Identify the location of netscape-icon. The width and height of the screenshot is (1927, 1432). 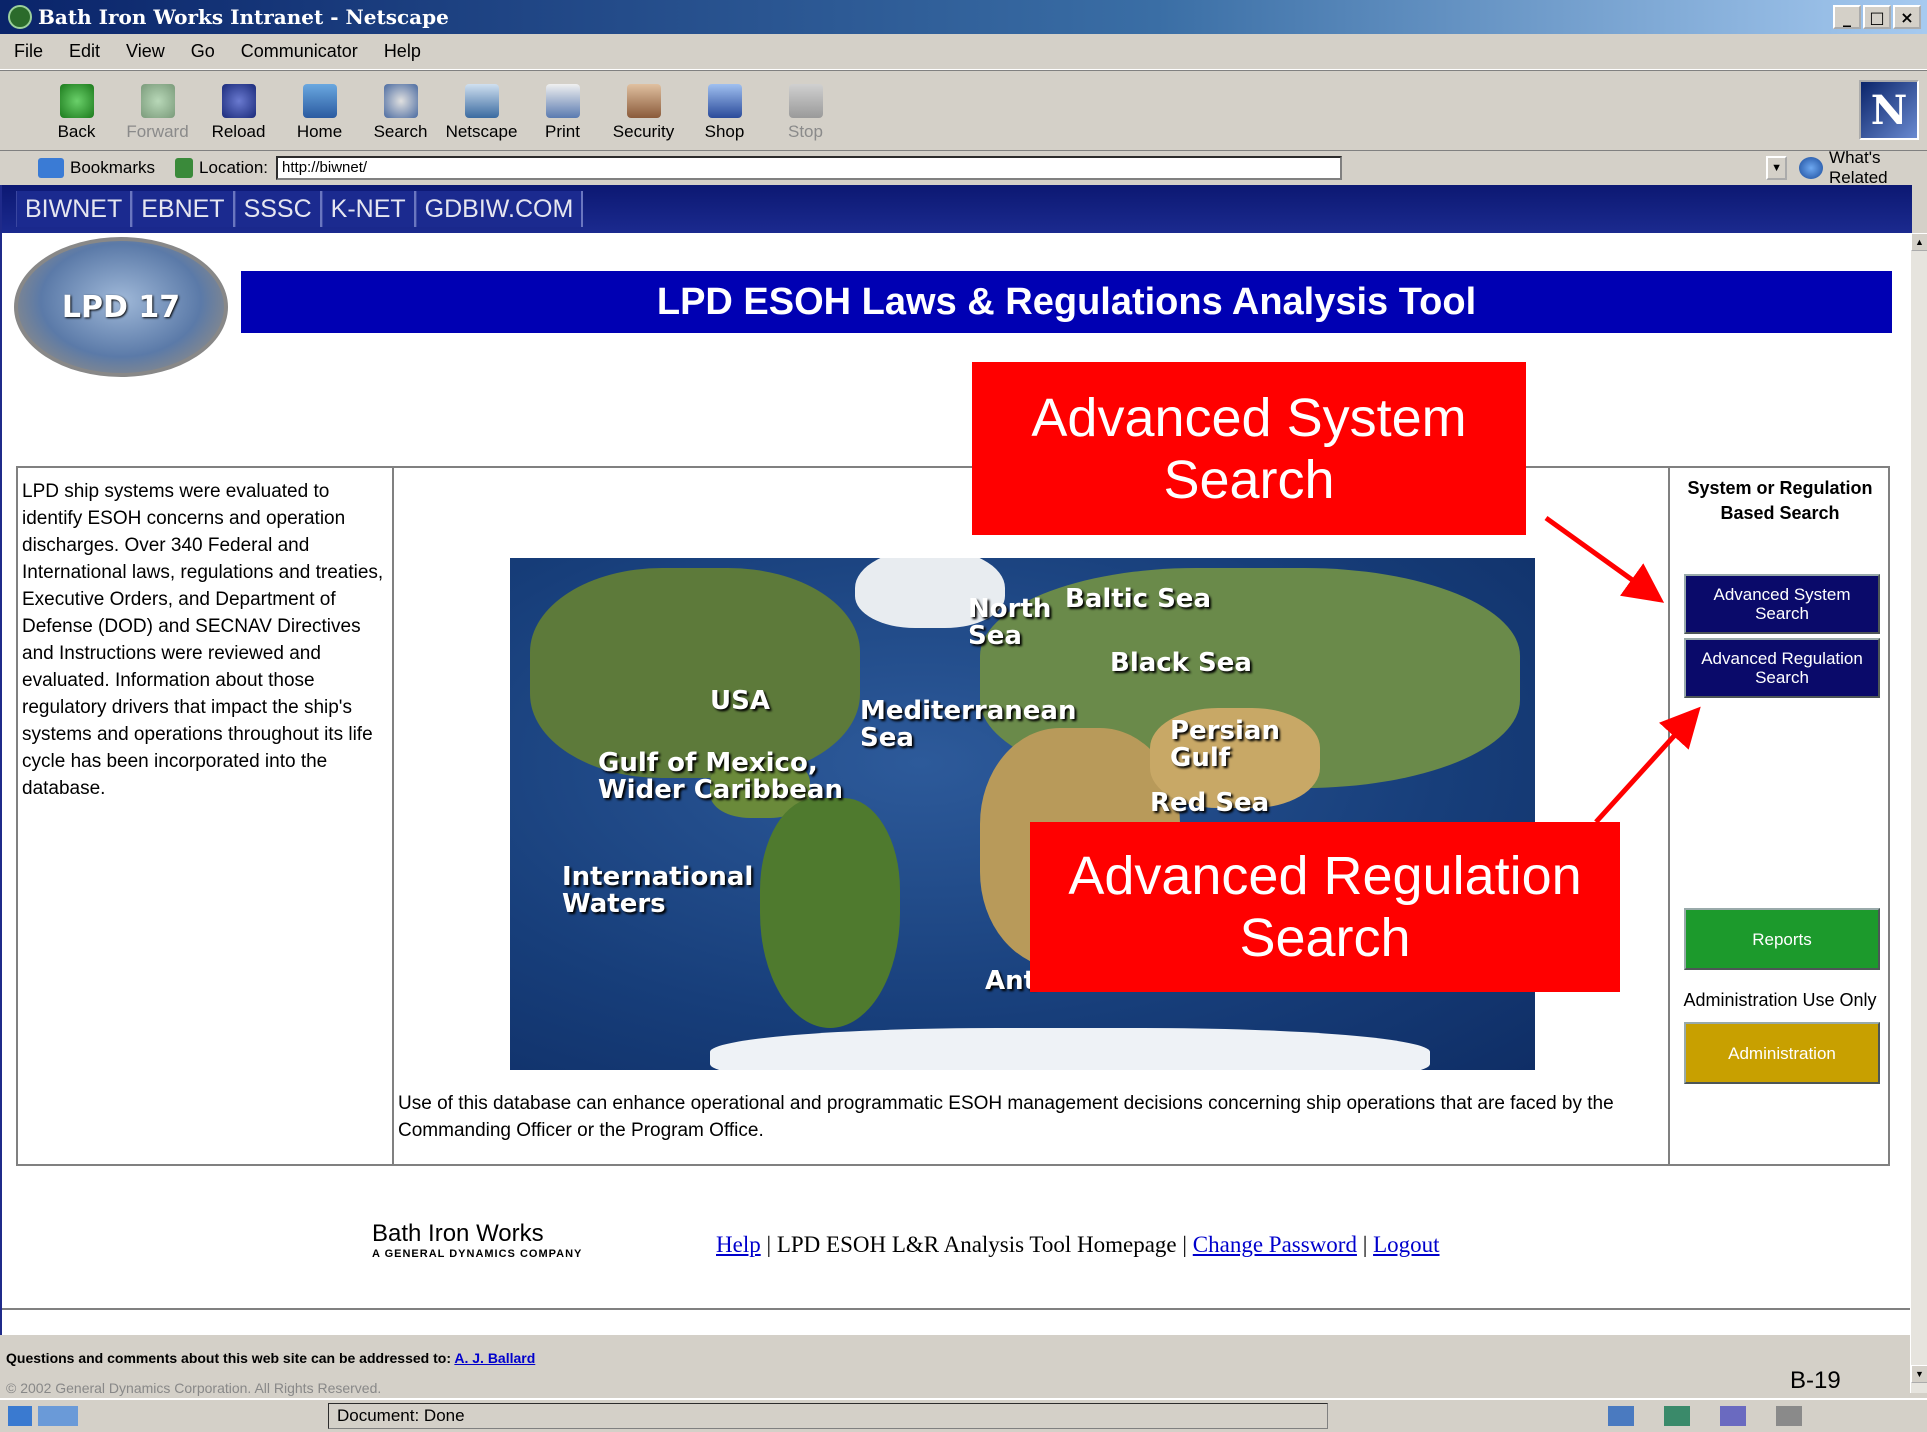
(481, 101).